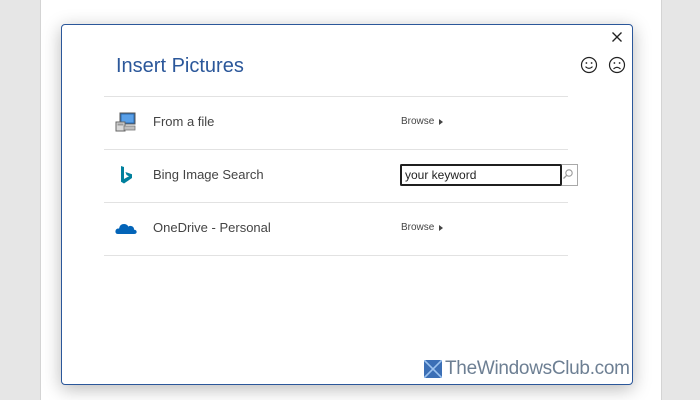 Image resolution: width=700 pixels, height=400 pixels. Describe the element at coordinates (184, 121) in the screenshot. I see `from-file-label: From a file` at that location.